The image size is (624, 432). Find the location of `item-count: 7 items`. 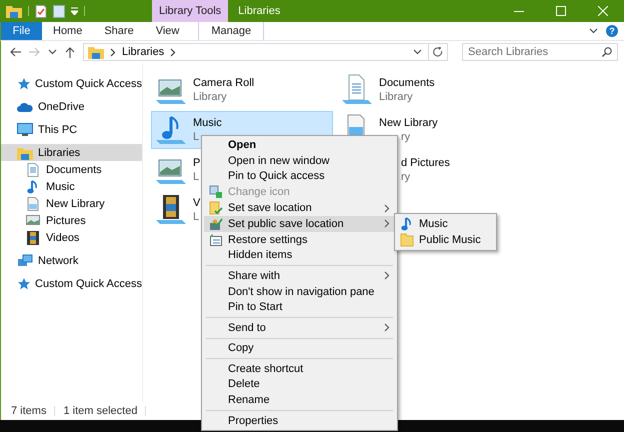

item-count: 7 items is located at coordinates (28, 411).